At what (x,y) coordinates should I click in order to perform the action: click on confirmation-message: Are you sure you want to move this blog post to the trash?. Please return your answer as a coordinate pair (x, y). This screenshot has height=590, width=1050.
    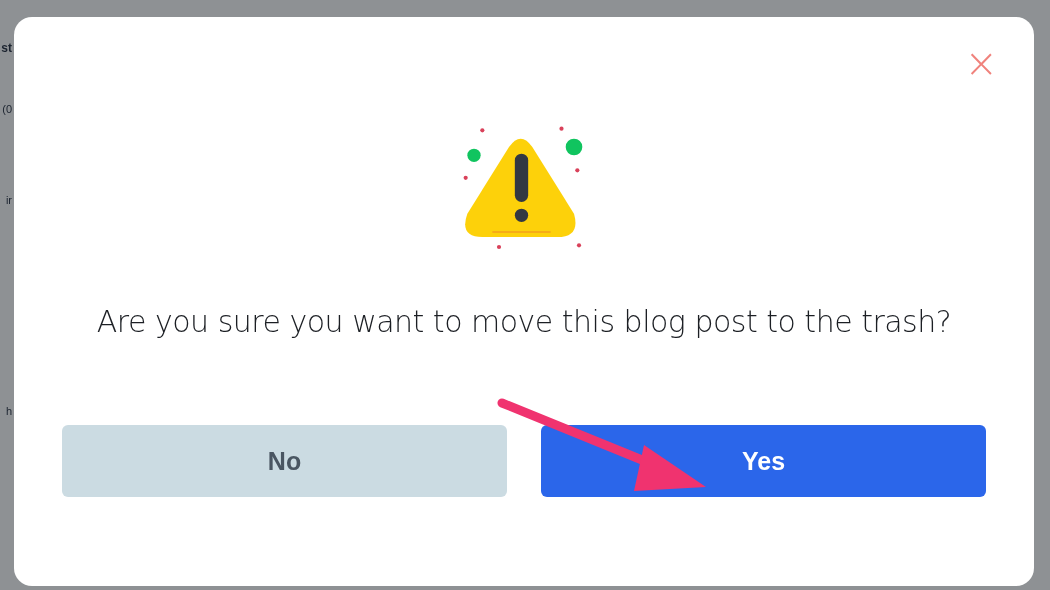
    Looking at the image, I should click on (524, 321).